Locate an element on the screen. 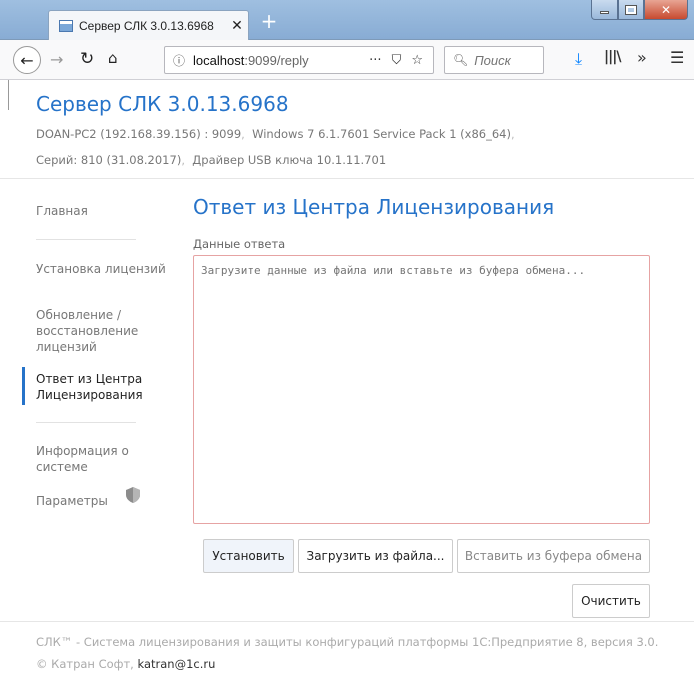 This screenshot has height=686, width=694. url-host: localhost is located at coordinates (219, 60).